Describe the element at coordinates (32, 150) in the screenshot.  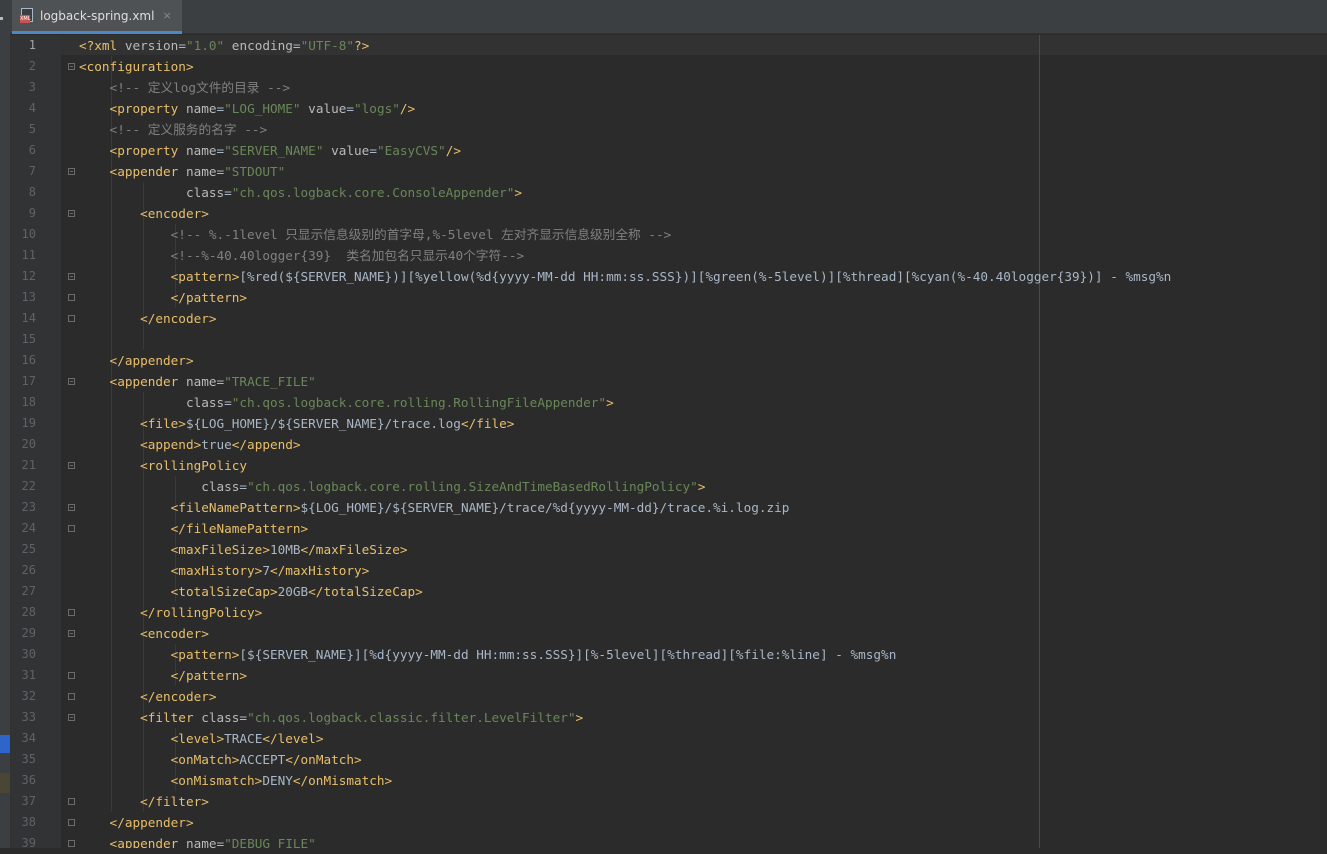
I see `line-number: 6` at that location.